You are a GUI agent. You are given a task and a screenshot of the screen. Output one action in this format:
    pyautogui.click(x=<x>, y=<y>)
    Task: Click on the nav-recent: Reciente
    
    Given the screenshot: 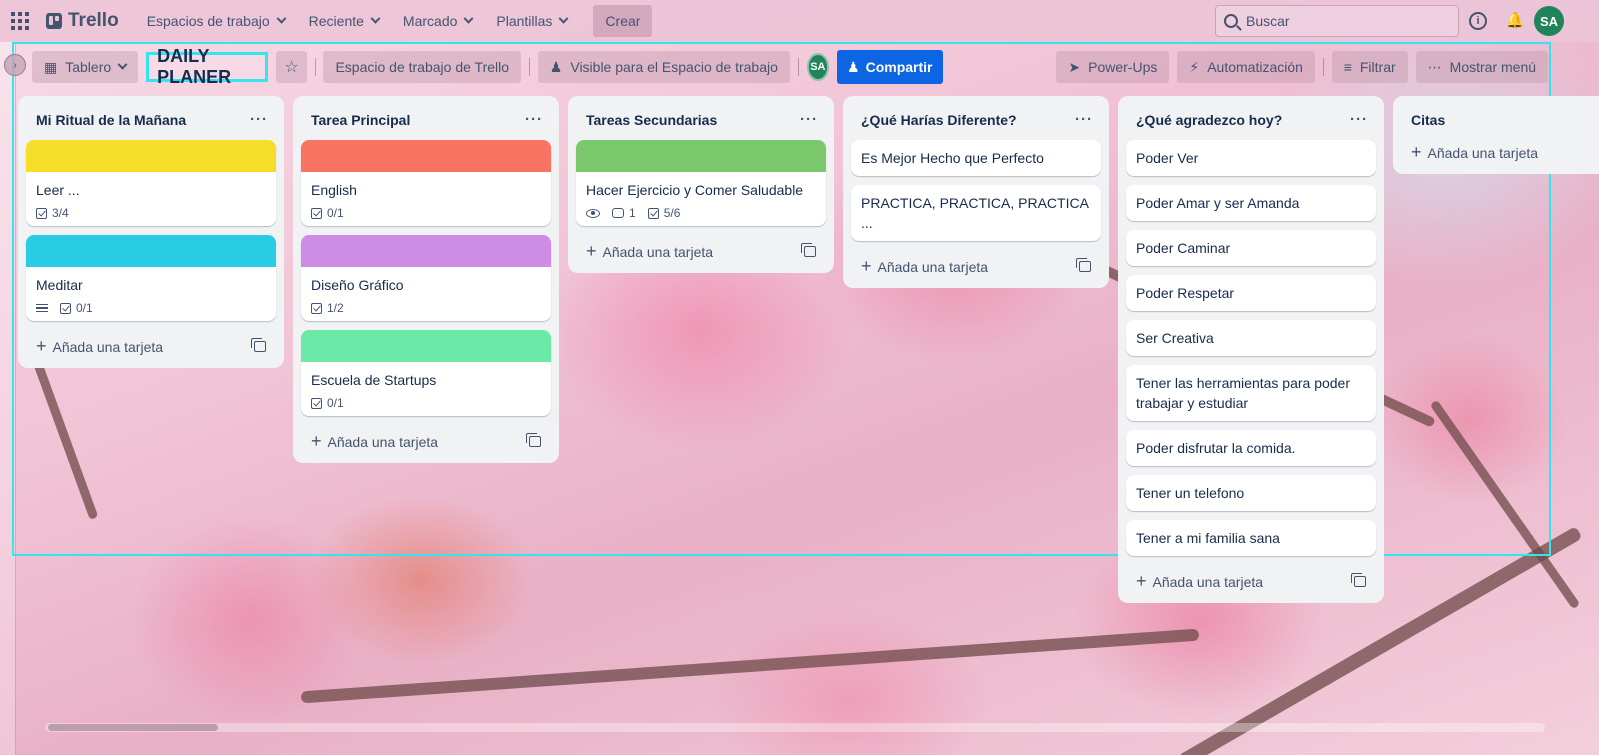 What is the action you would take?
    pyautogui.click(x=344, y=21)
    